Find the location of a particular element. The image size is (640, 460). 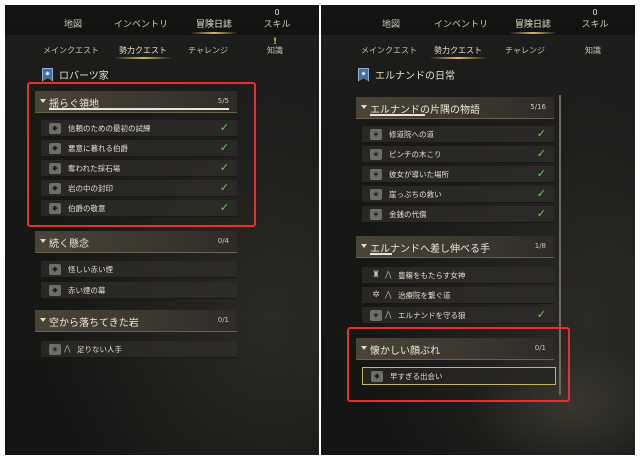

quest-group-header: エルナンドへ差し伸べる手 1/8 is located at coordinates (455, 247).